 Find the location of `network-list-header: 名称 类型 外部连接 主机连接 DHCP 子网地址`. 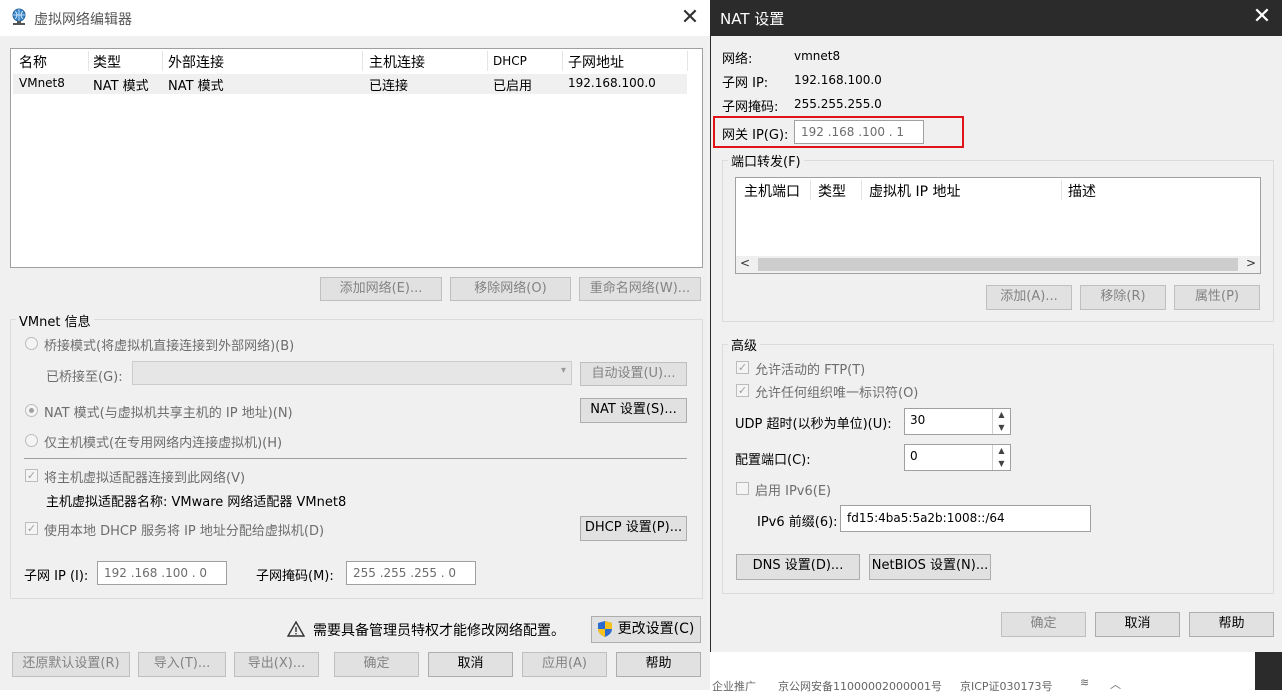

network-list-header: 名称 类型 外部连接 主机连接 DHCP 子网地址 is located at coordinates (356, 61).